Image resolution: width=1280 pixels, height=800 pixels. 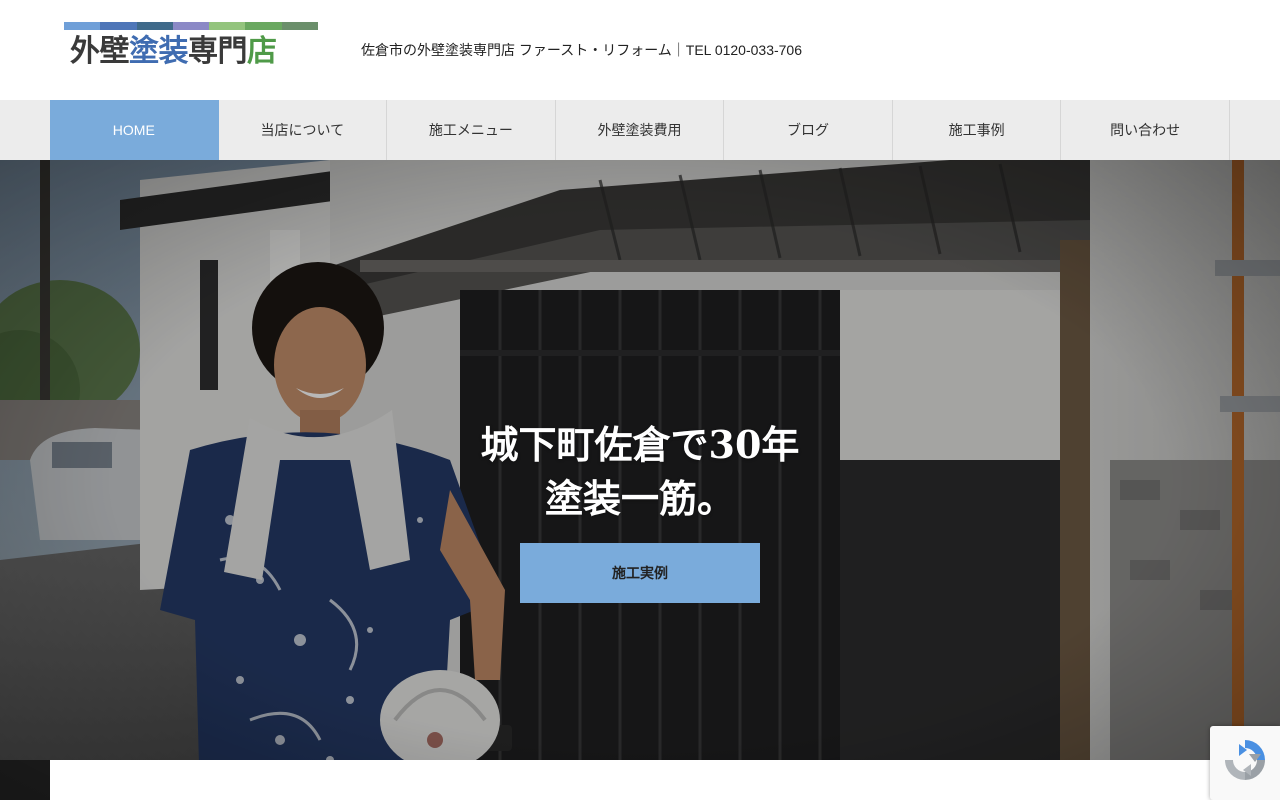 I want to click on logo-text-part: 専門, so click(x=218, y=51).